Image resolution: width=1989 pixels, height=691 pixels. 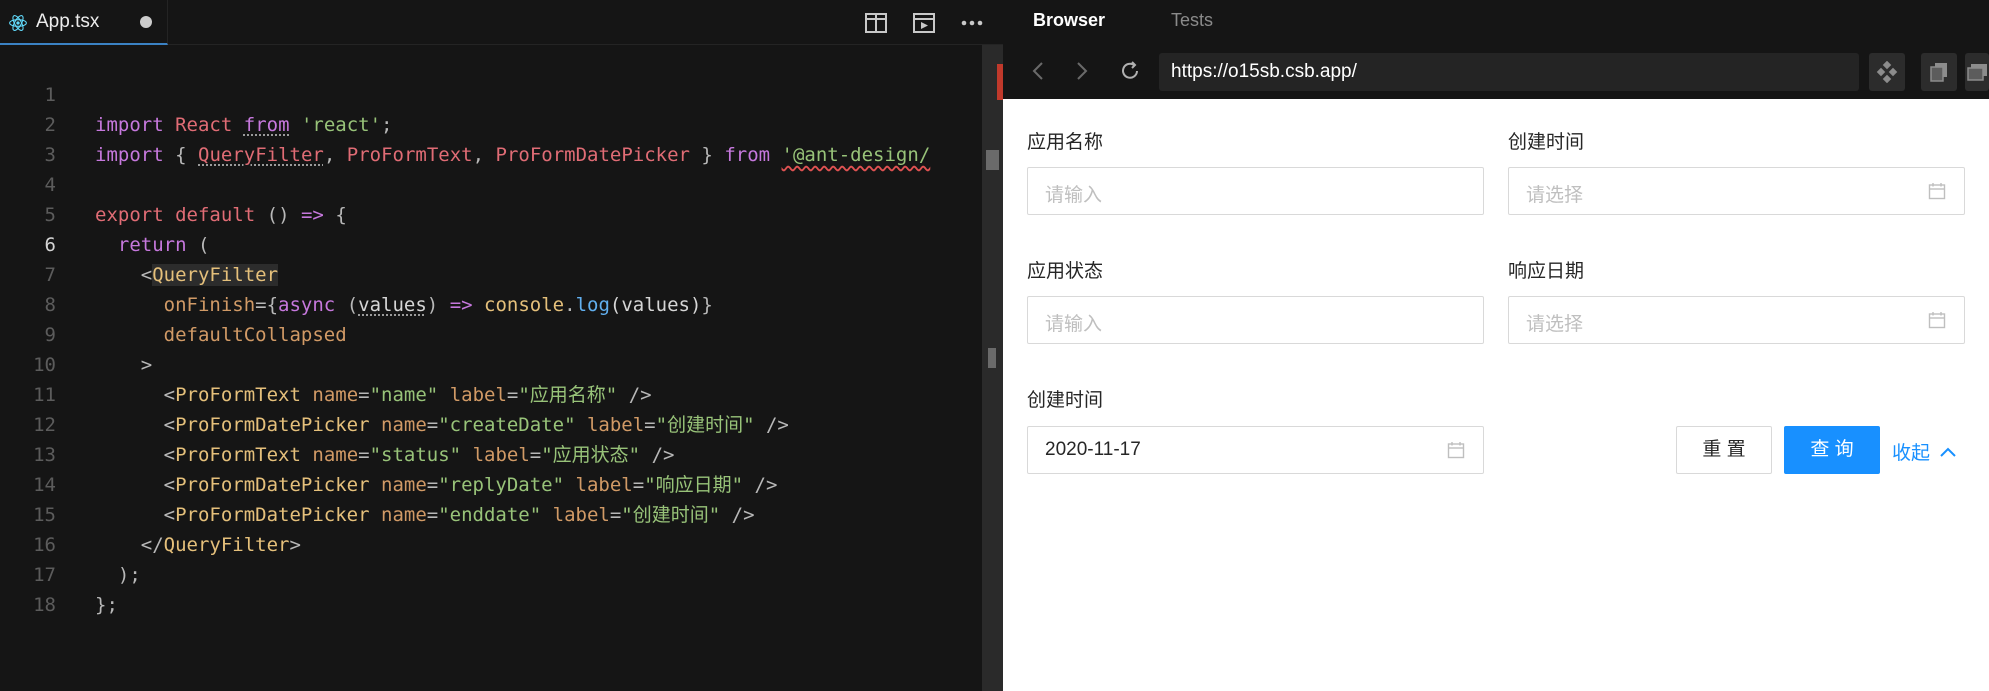 What do you see at coordinates (44, 605) in the screenshot?
I see `line-number: 18` at bounding box center [44, 605].